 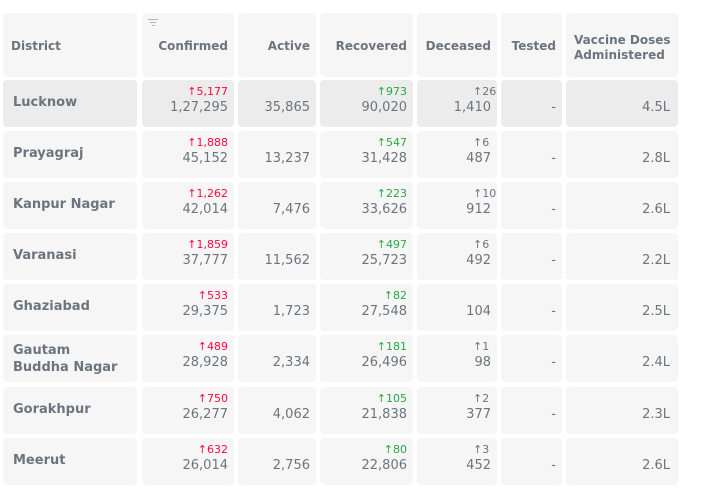 What do you see at coordinates (622, 103) in the screenshot?
I see `vaccine-cell: 4.5L` at bounding box center [622, 103].